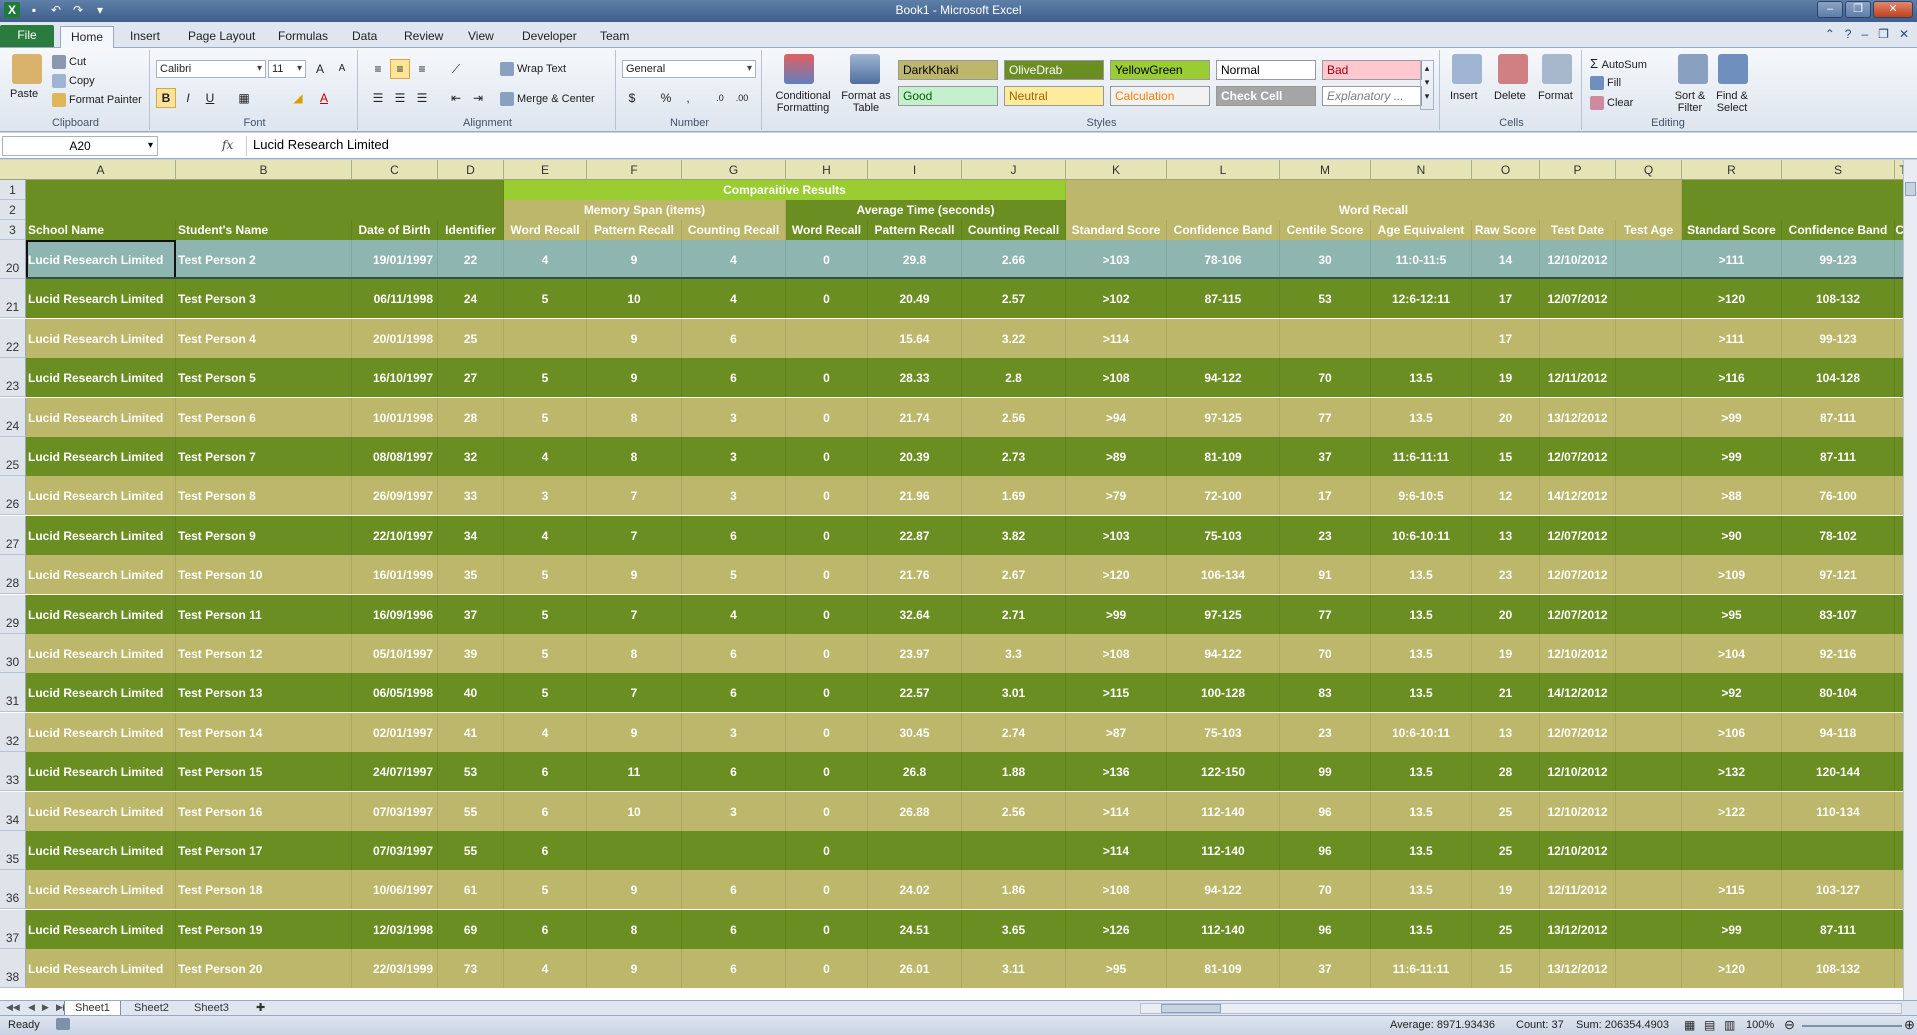 Image resolution: width=1917 pixels, height=1035 pixels. Describe the element at coordinates (1325, 298) in the screenshot. I see `table-cell: 53` at that location.